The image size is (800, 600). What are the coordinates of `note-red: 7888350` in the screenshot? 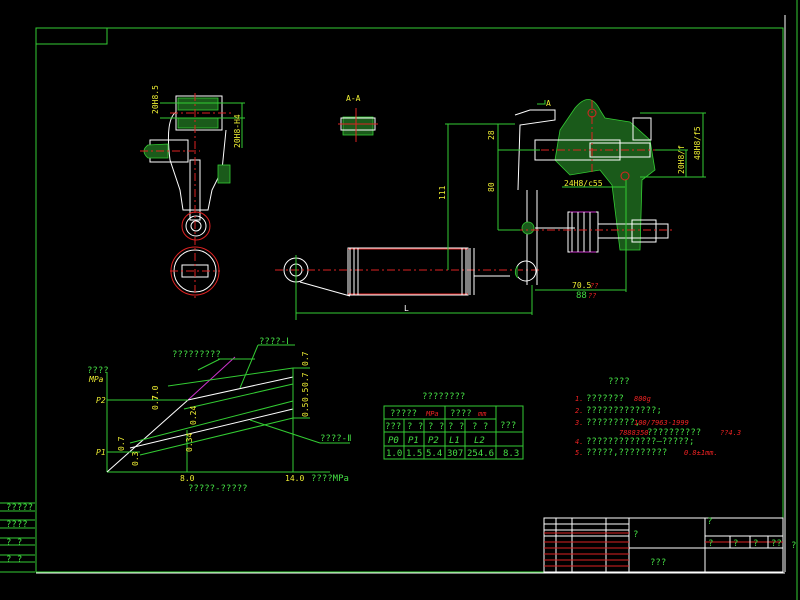 It's located at (634, 433).